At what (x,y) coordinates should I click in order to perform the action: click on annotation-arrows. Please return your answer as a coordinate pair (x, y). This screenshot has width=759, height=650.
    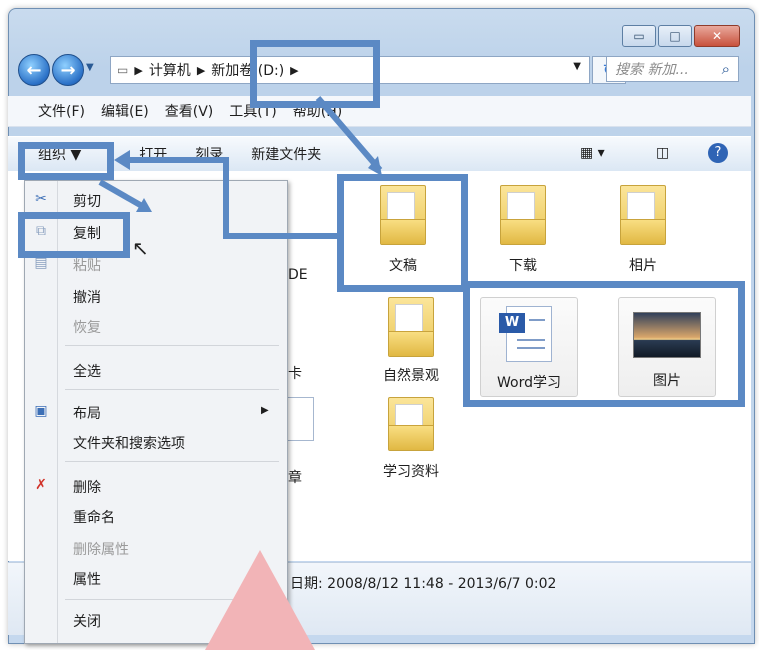
    Looking at the image, I should click on (240, 167).